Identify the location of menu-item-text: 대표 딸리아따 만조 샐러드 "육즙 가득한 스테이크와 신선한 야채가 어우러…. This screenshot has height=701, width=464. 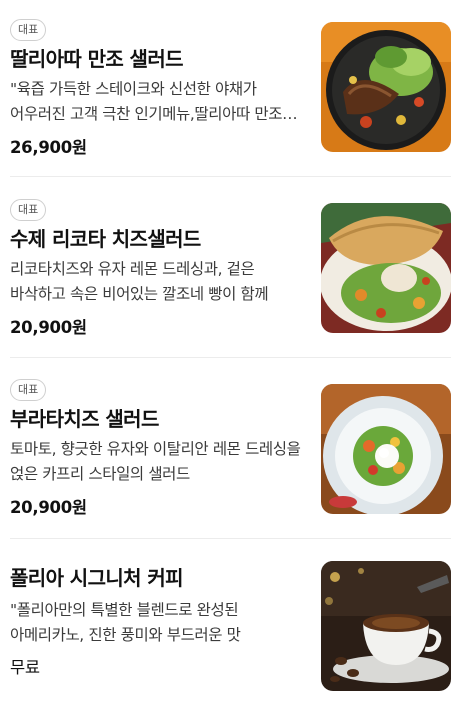
(158, 88).